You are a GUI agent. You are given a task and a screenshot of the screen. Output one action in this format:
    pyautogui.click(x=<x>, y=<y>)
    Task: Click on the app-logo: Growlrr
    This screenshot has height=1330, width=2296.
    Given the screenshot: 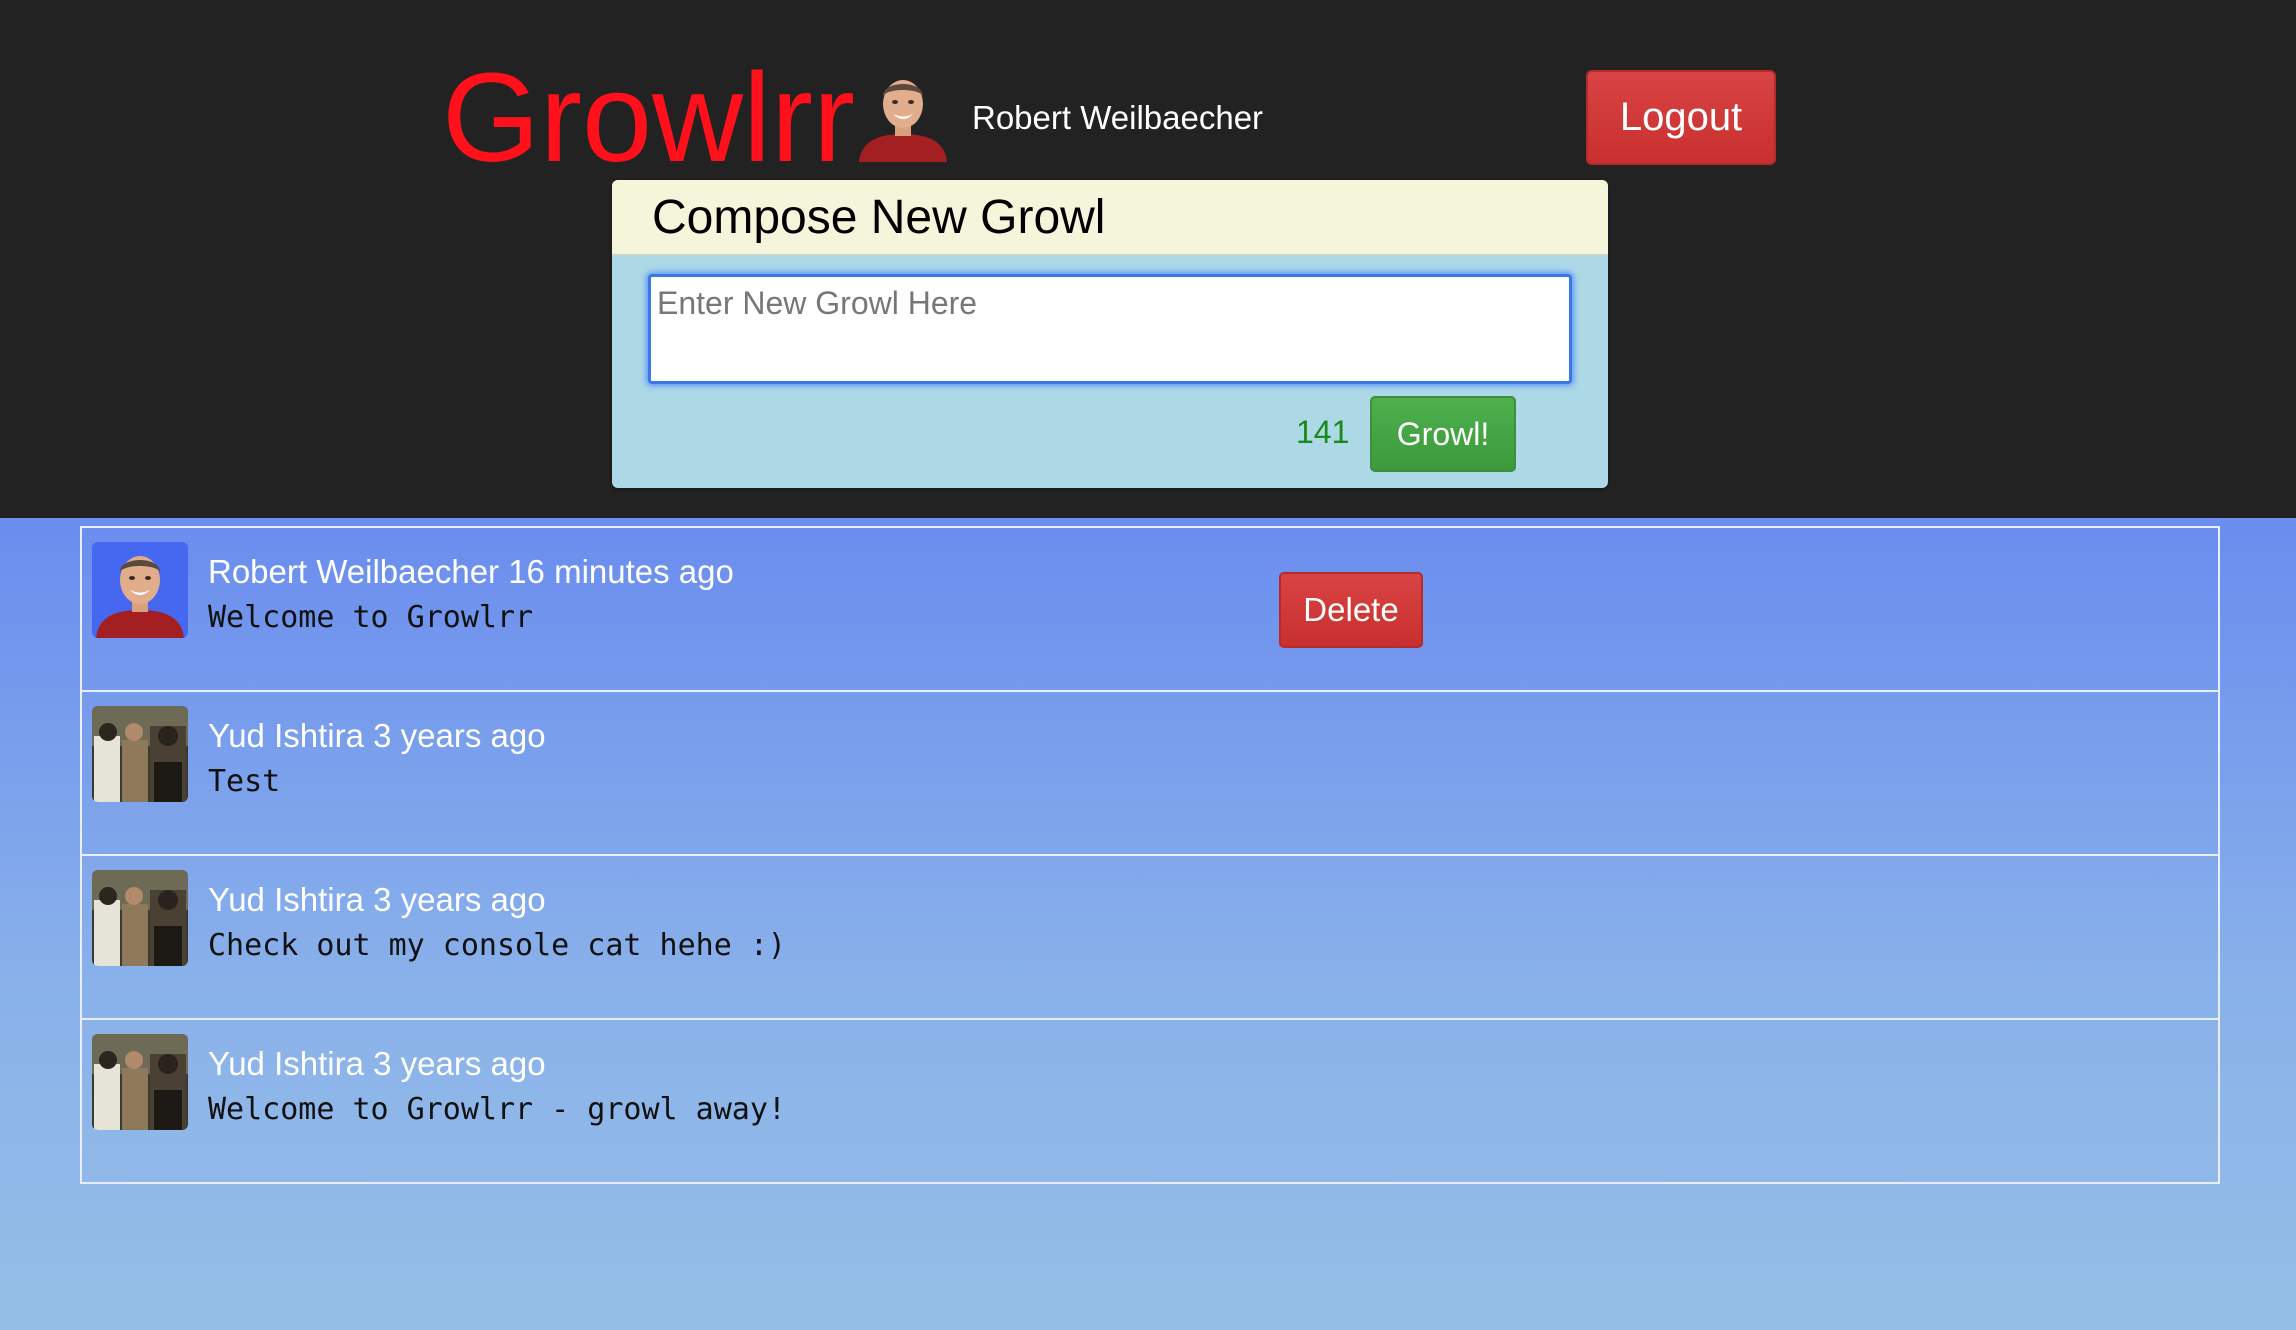 What is the action you would take?
    pyautogui.click(x=648, y=118)
    